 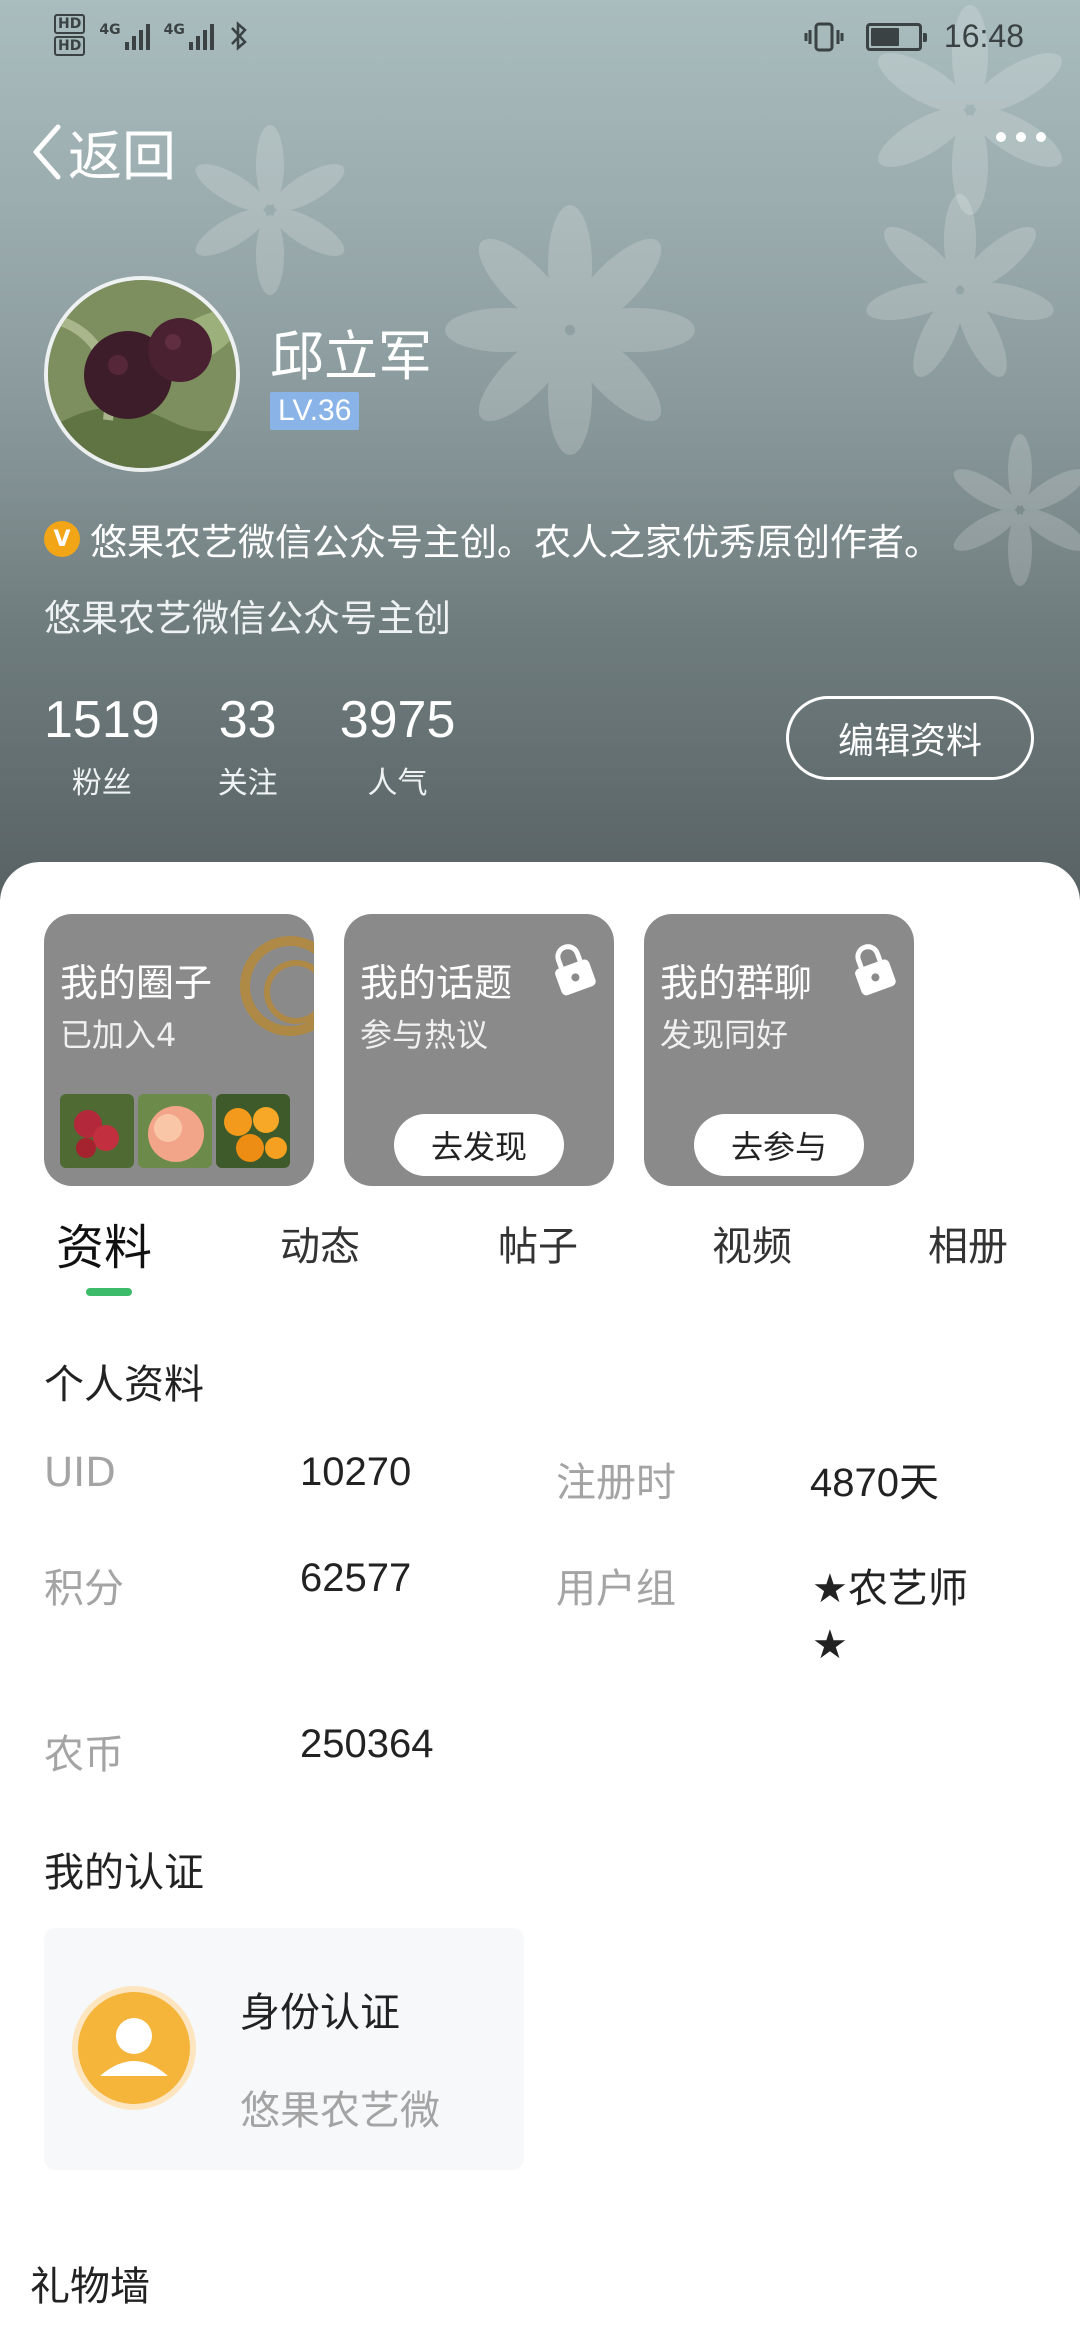 What do you see at coordinates (90, 2287) in the screenshot?
I see `gift-wall-title: 礼物墙` at bounding box center [90, 2287].